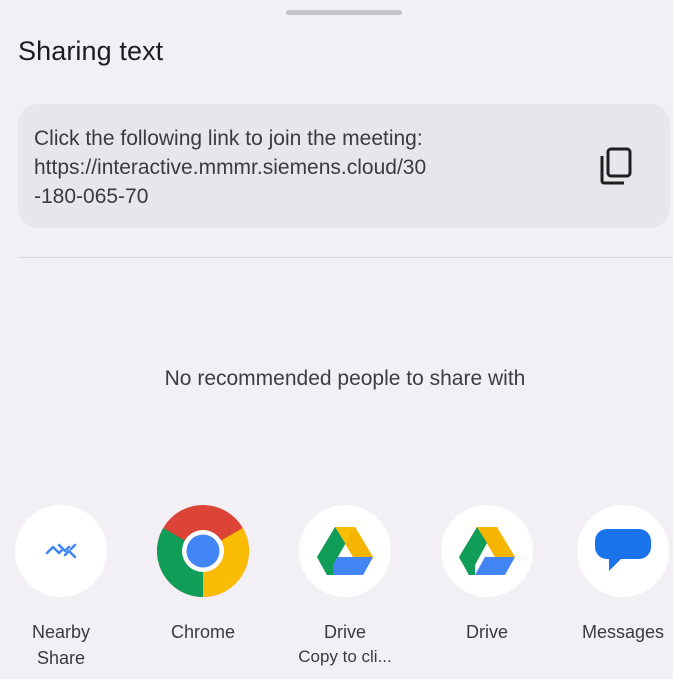 The height and width of the screenshot is (679, 673). What do you see at coordinates (345, 378) in the screenshot?
I see `empty-recommendations-message: No recommended people to share with` at bounding box center [345, 378].